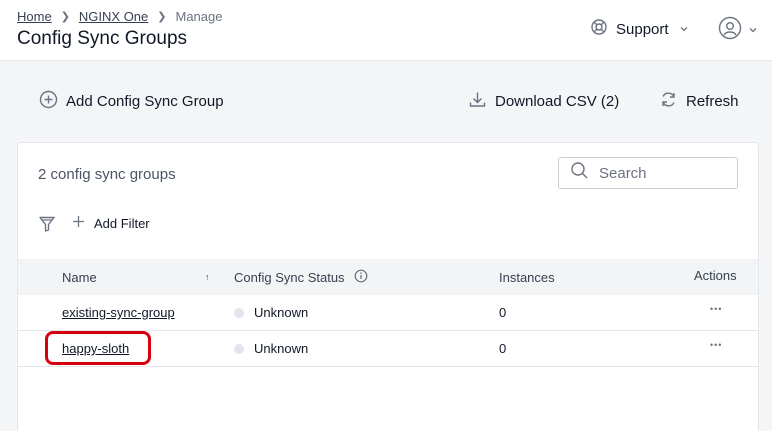  Describe the element at coordinates (199, 16) in the screenshot. I see `breadcrumb-current: Manage` at that location.